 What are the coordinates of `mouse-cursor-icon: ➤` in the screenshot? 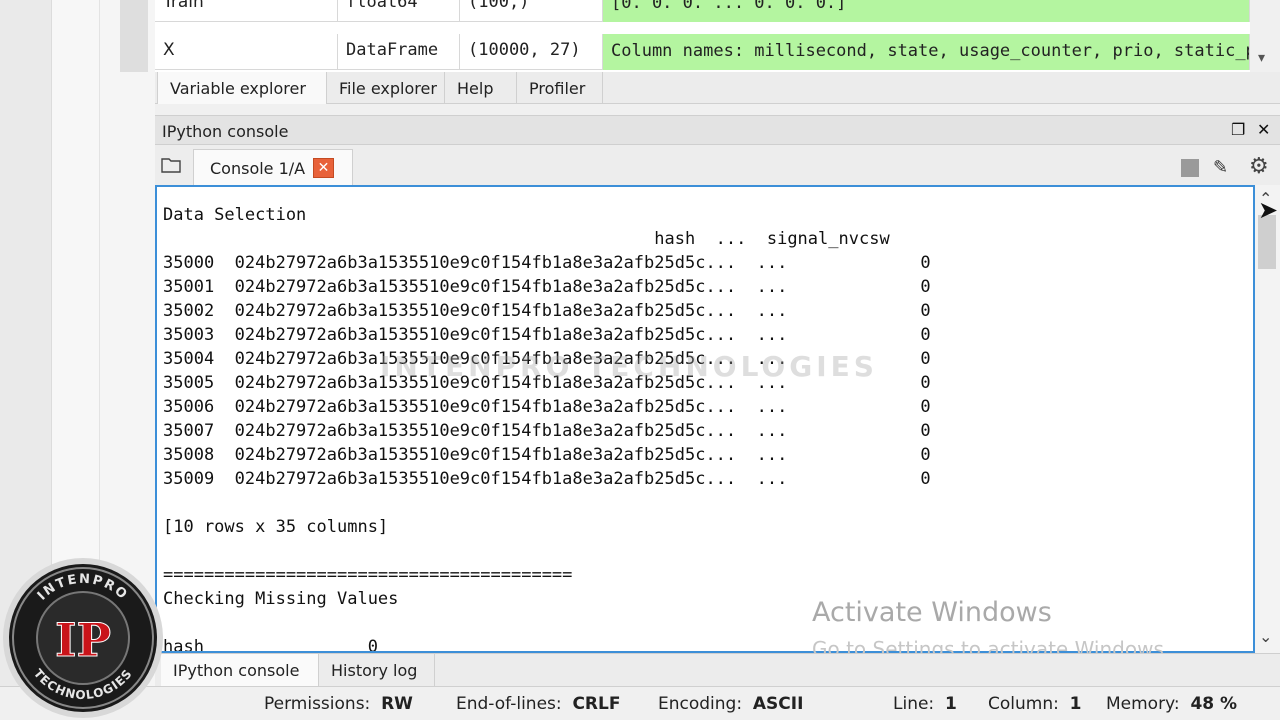 It's located at (1268, 210).